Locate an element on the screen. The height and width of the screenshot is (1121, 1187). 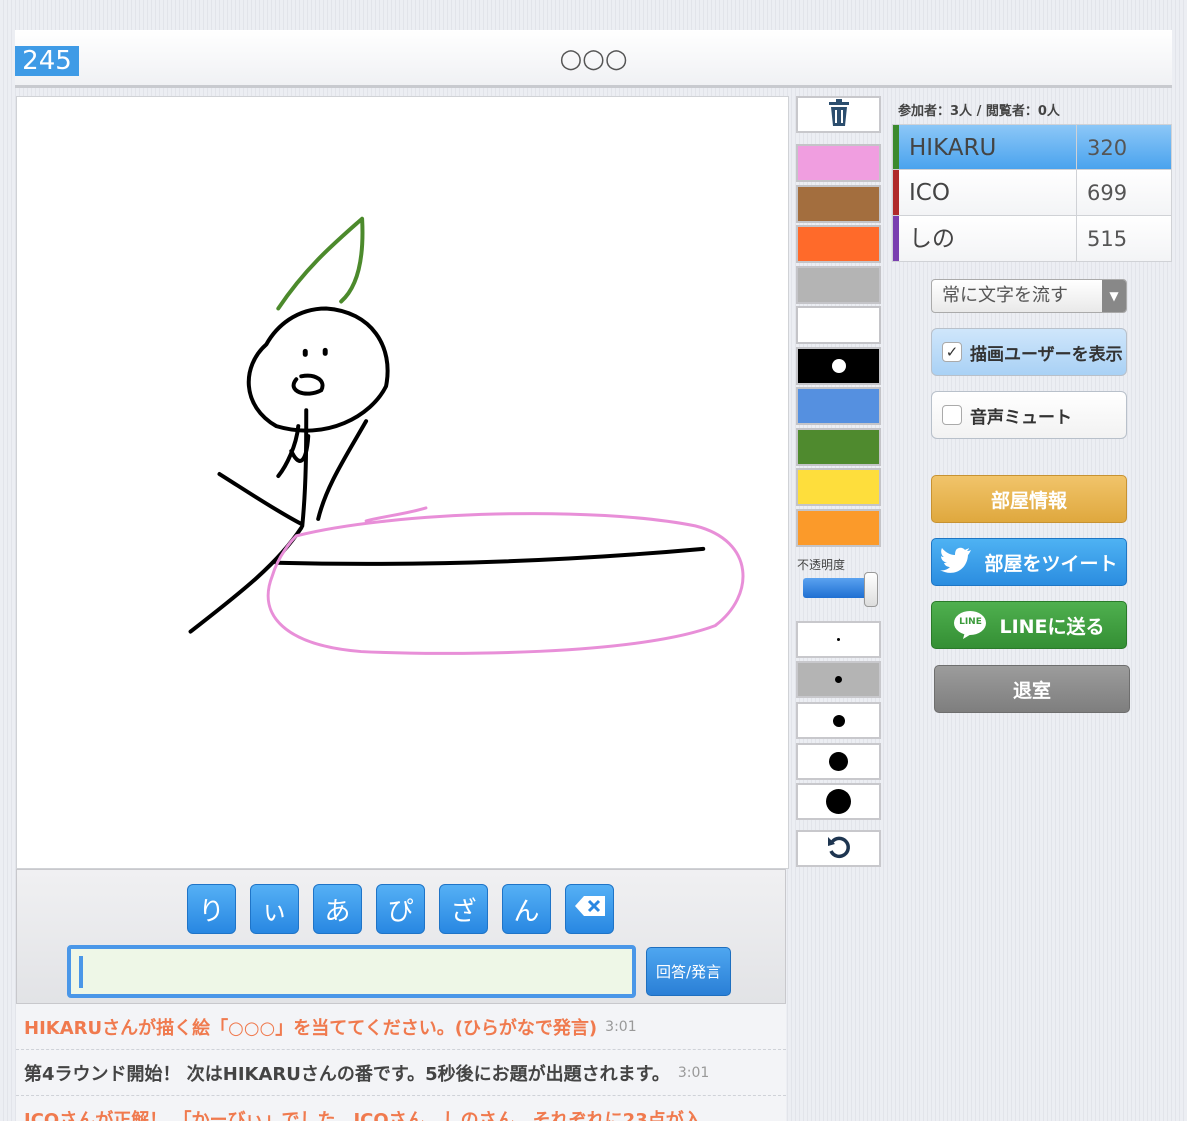
player-list: HIKARU 320 ICO 699 しの 515 is located at coordinates (1032, 193).